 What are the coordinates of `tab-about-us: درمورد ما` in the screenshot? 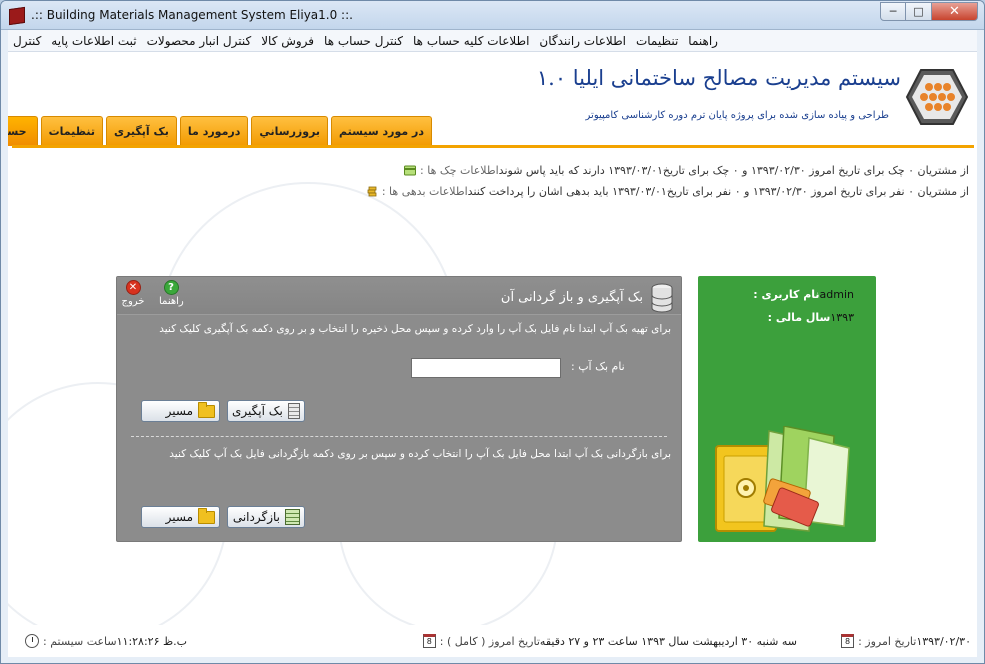 It's located at (214, 131).